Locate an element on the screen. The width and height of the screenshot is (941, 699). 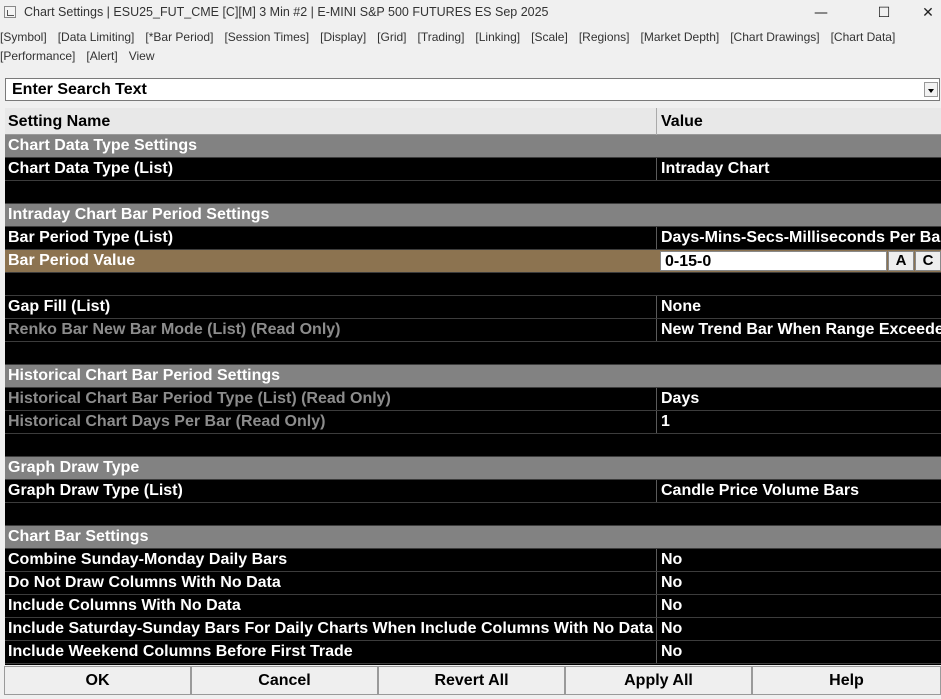
tab-linking: [Linking] is located at coordinates (497, 37).